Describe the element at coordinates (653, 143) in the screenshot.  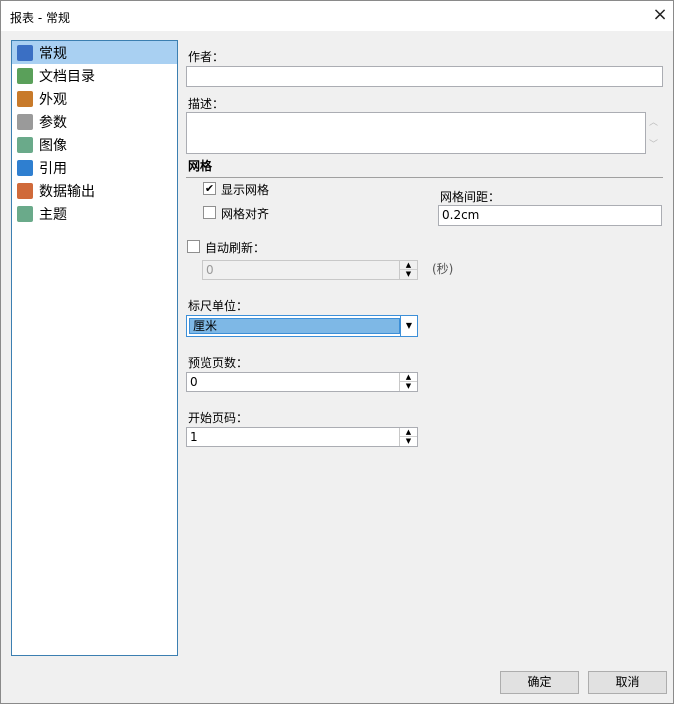
I see `scroll-down-icon: ﹀` at that location.